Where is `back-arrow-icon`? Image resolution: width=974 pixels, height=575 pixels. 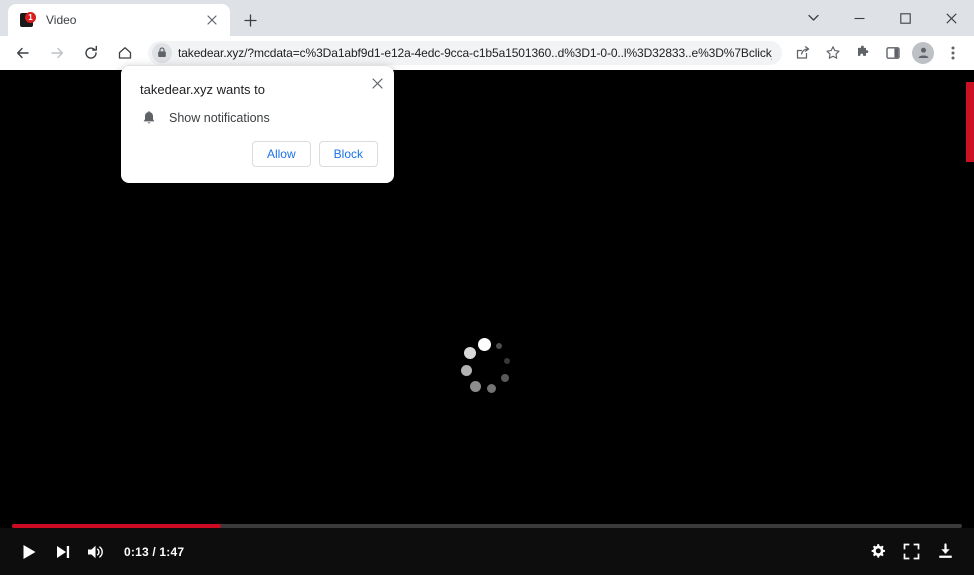 back-arrow-icon is located at coordinates (23, 53).